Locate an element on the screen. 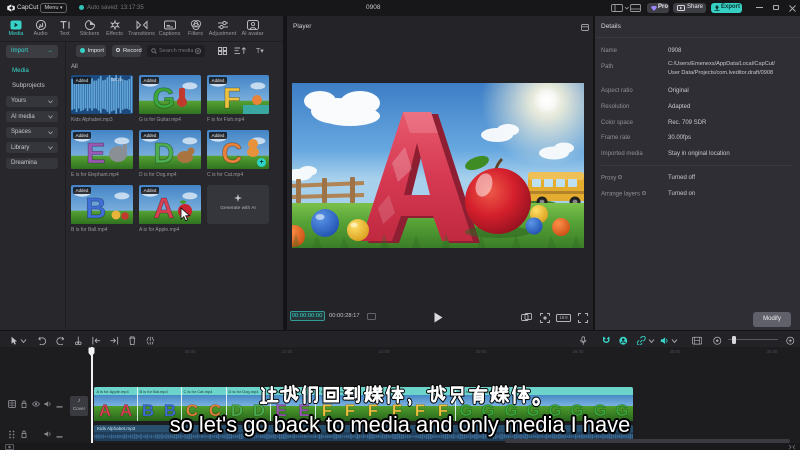 The width and height of the screenshot is (800, 450). svg-text: E is located at coordinates (95, 153).